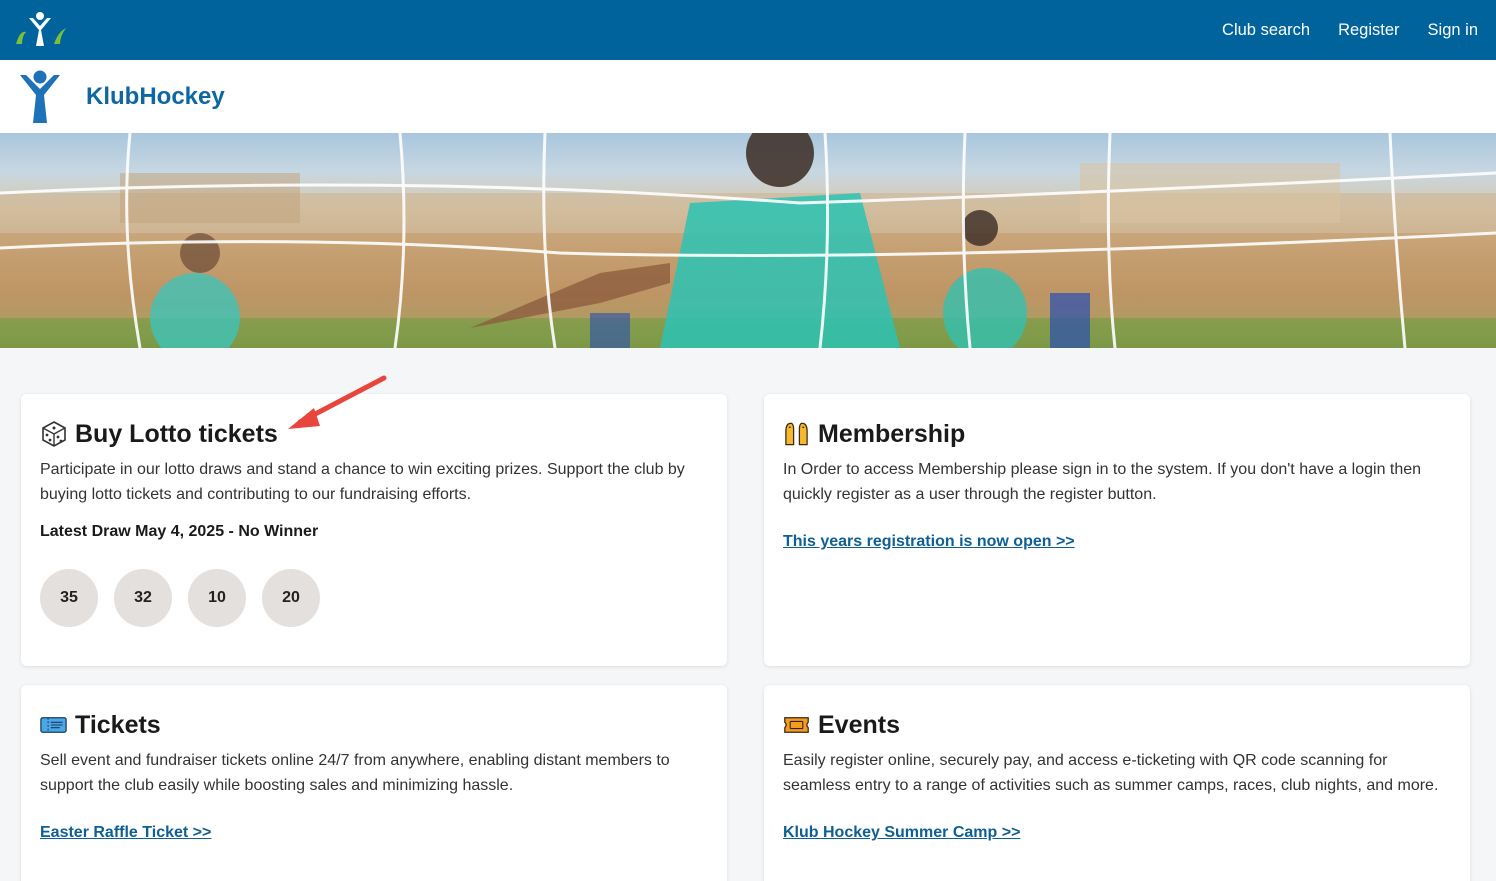 This screenshot has height=881, width=1496. I want to click on summer-camp-link: Klub Hockey Summer Camp >>, so click(901, 833).